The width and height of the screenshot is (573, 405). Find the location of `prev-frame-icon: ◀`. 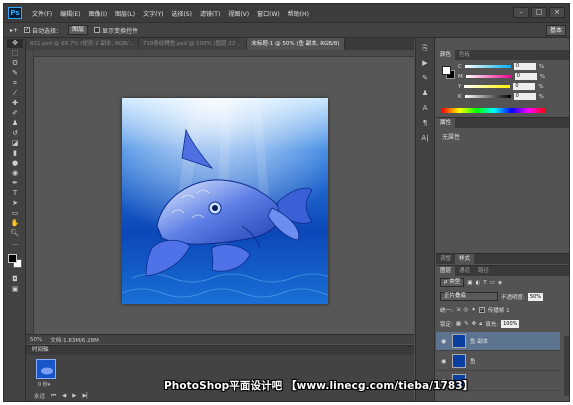

prev-frame-icon: ◀ is located at coordinates (64, 396).